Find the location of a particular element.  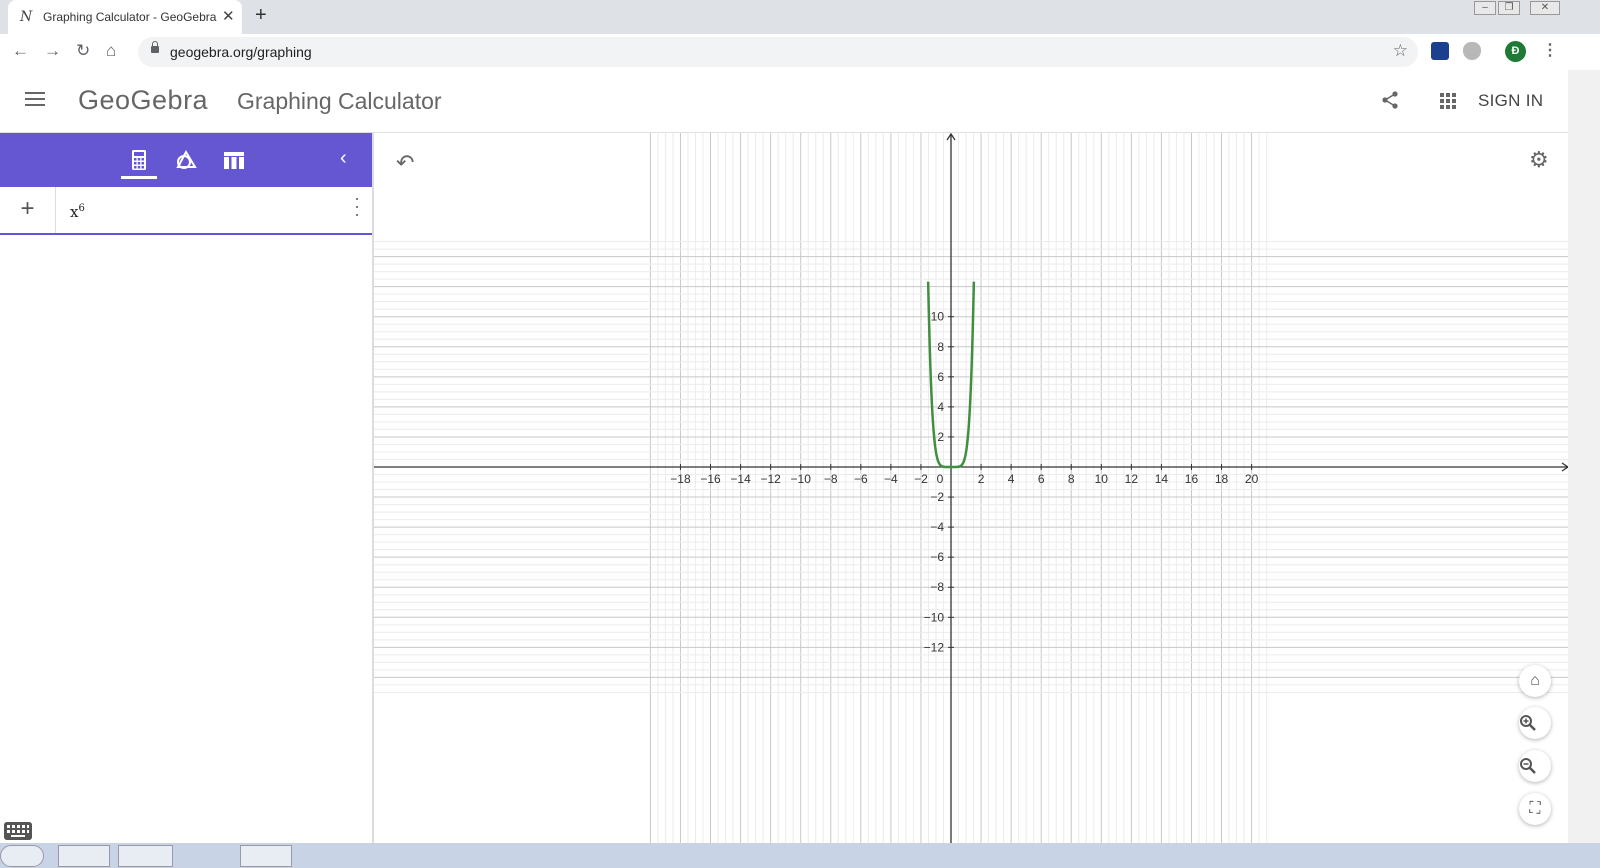

zoom-out-button is located at coordinates (1535, 766).